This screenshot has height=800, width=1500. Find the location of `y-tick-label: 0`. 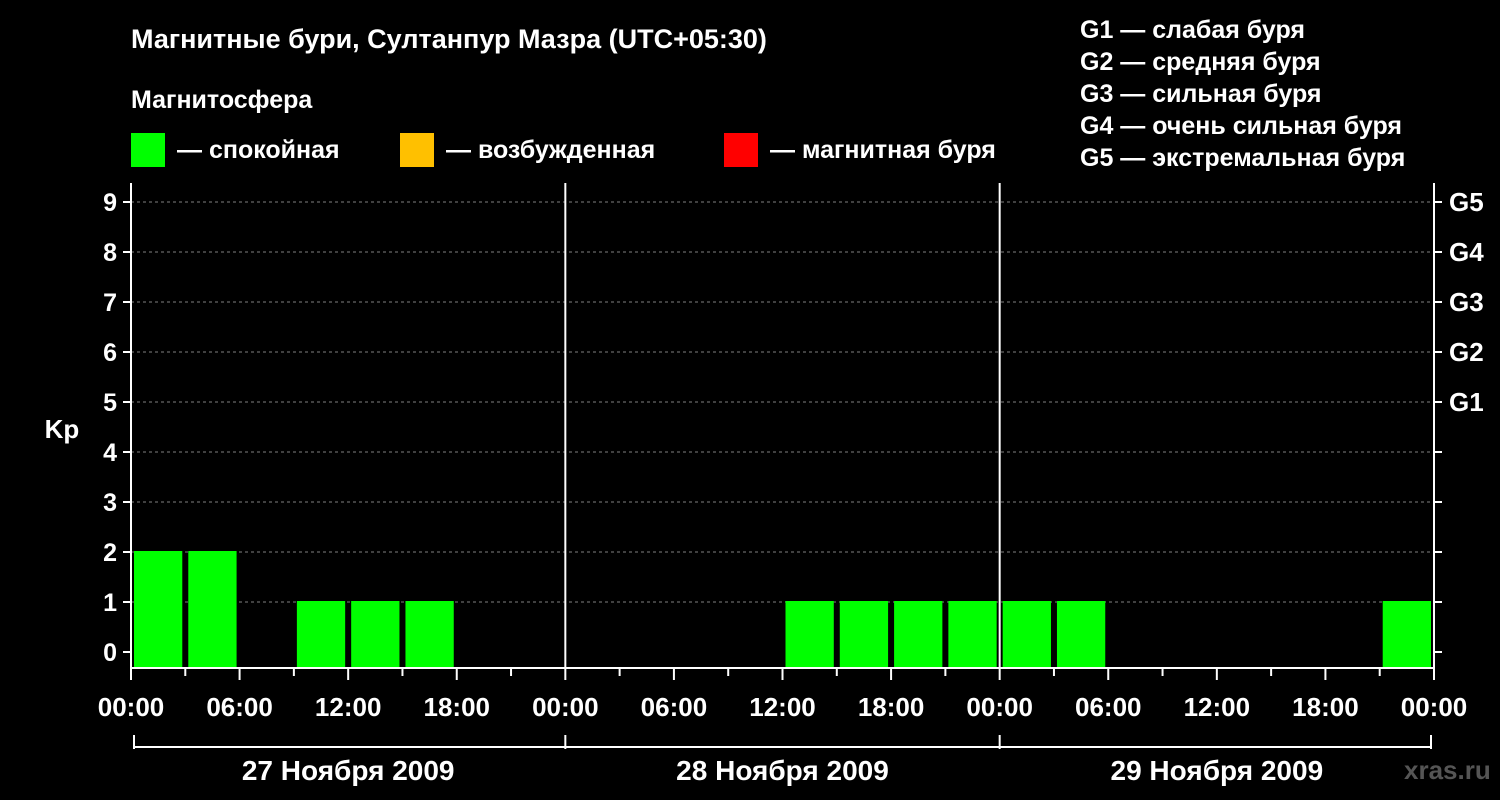

y-tick-label: 0 is located at coordinates (110, 653).